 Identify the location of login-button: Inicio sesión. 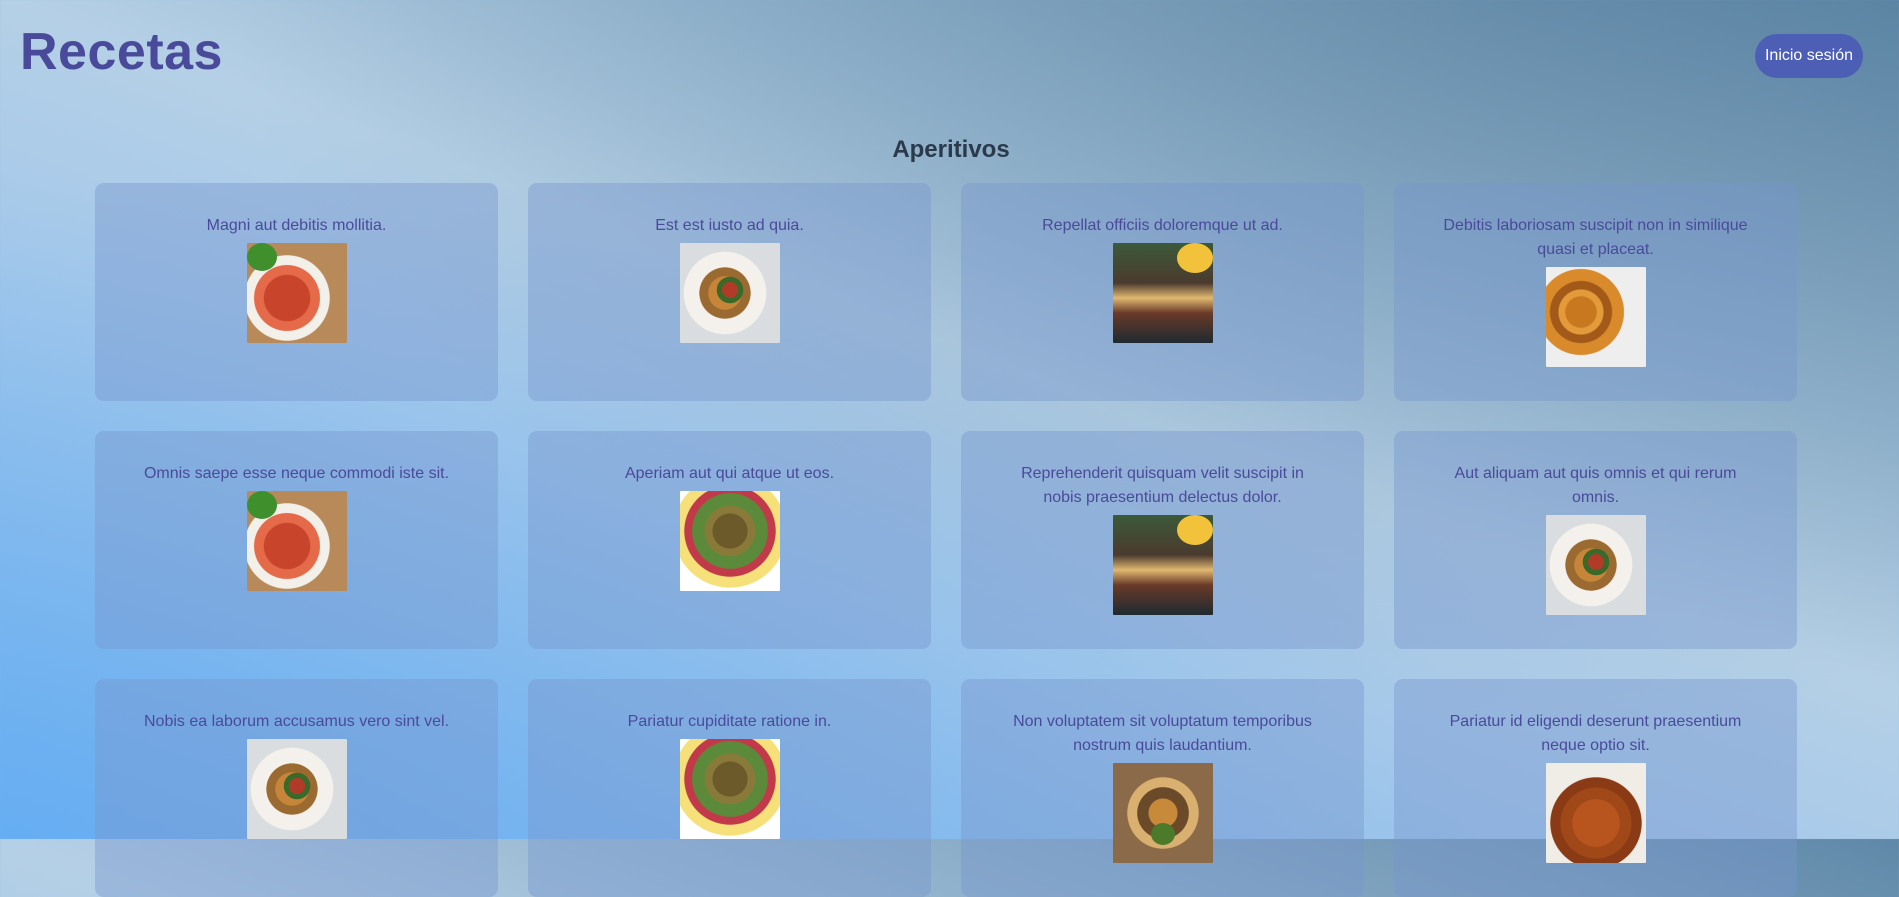
(1809, 56).